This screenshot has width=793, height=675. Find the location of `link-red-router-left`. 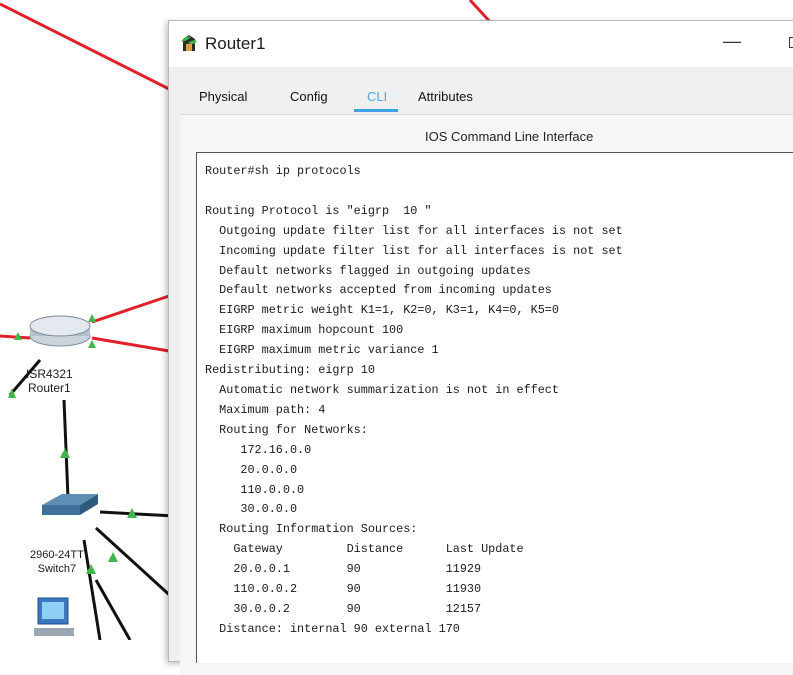

link-red-router-left is located at coordinates (15, 337).